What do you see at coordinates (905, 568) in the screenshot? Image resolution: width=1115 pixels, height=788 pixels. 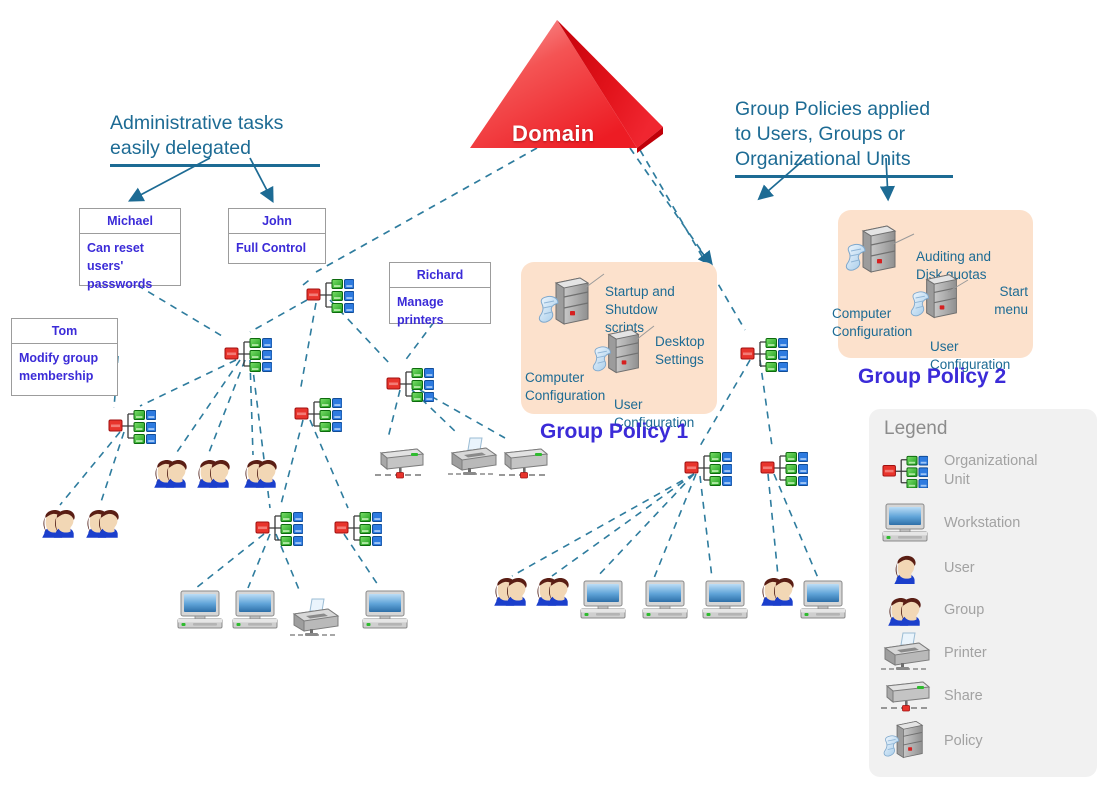 I see `user-icon` at bounding box center [905, 568].